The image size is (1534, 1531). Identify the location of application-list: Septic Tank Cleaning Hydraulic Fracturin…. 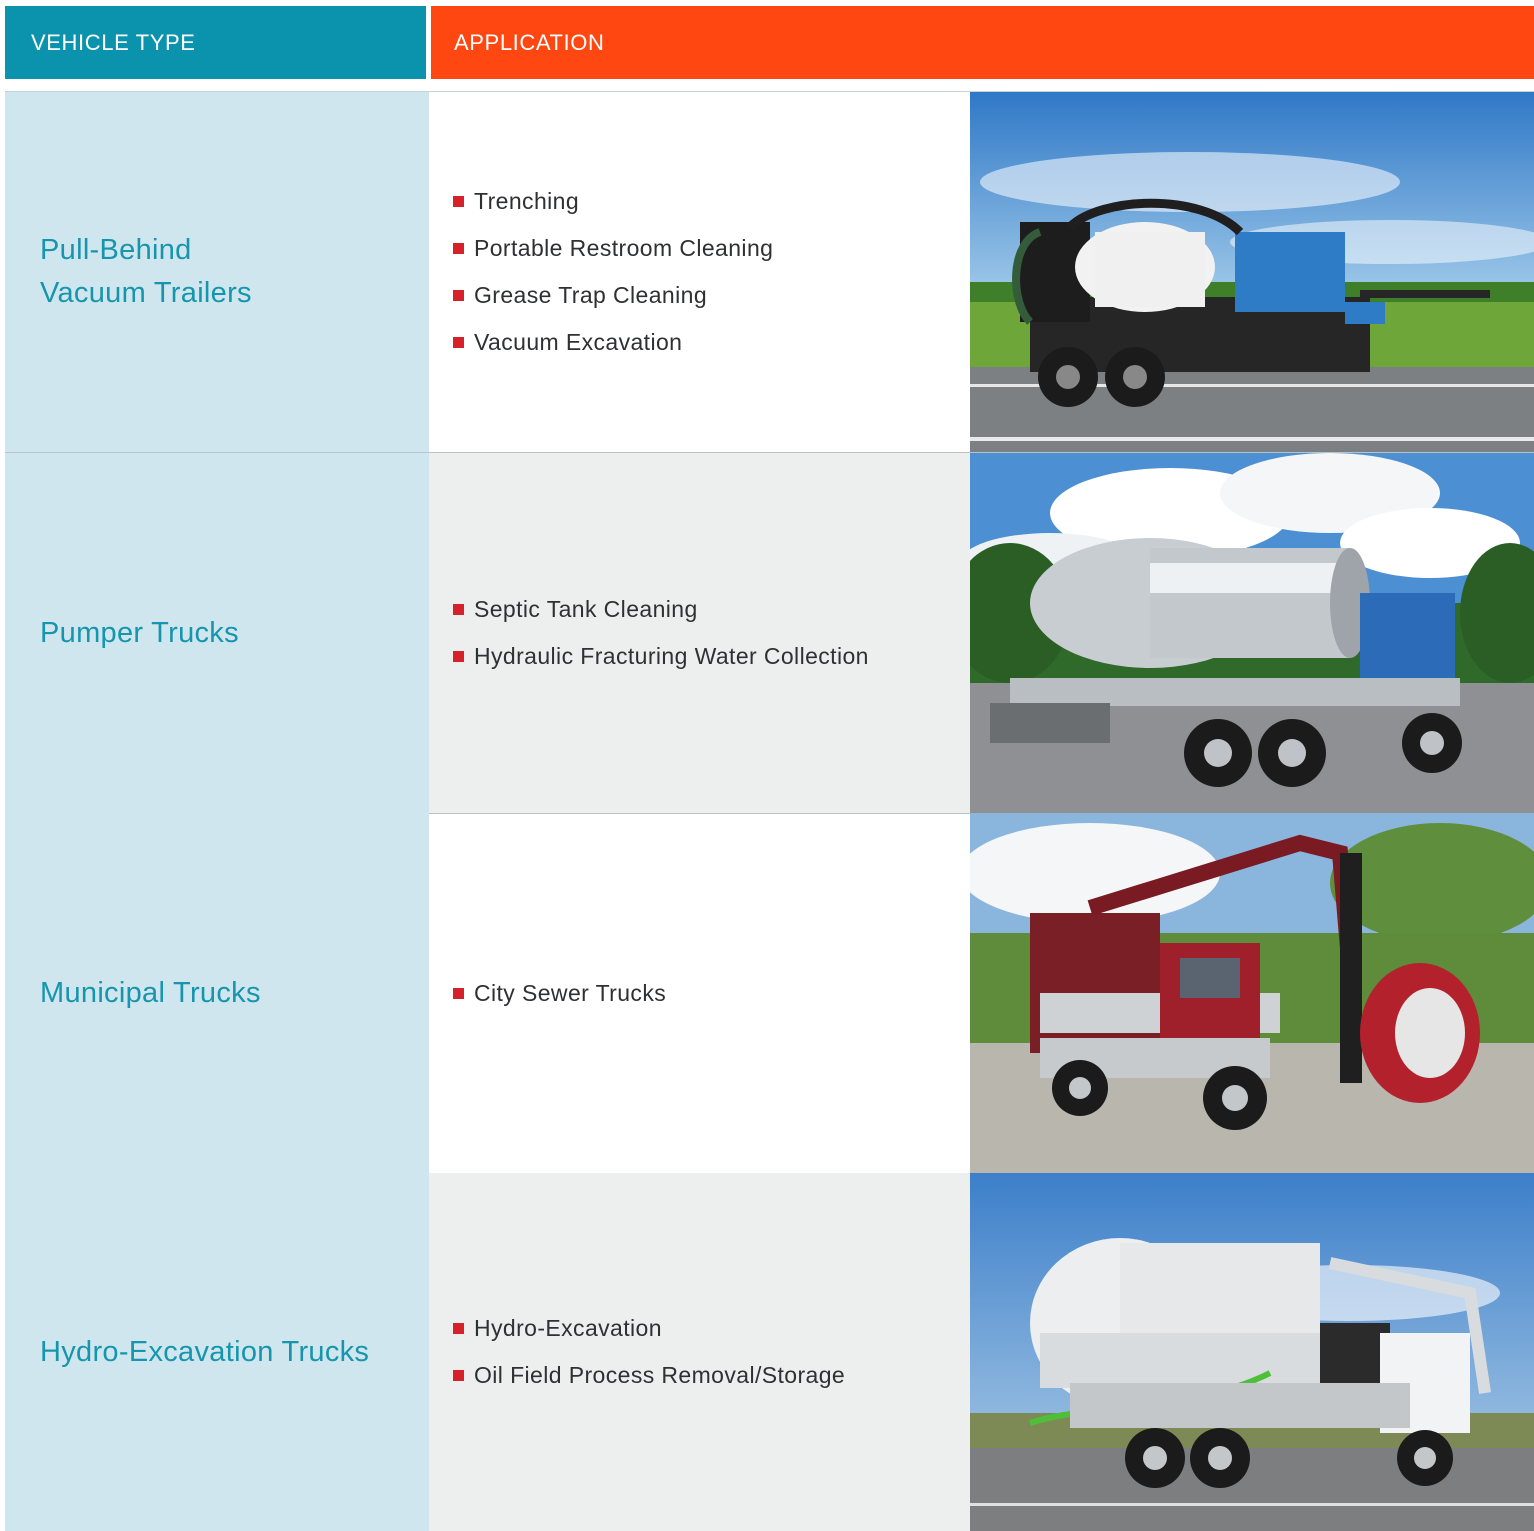
(649, 633).